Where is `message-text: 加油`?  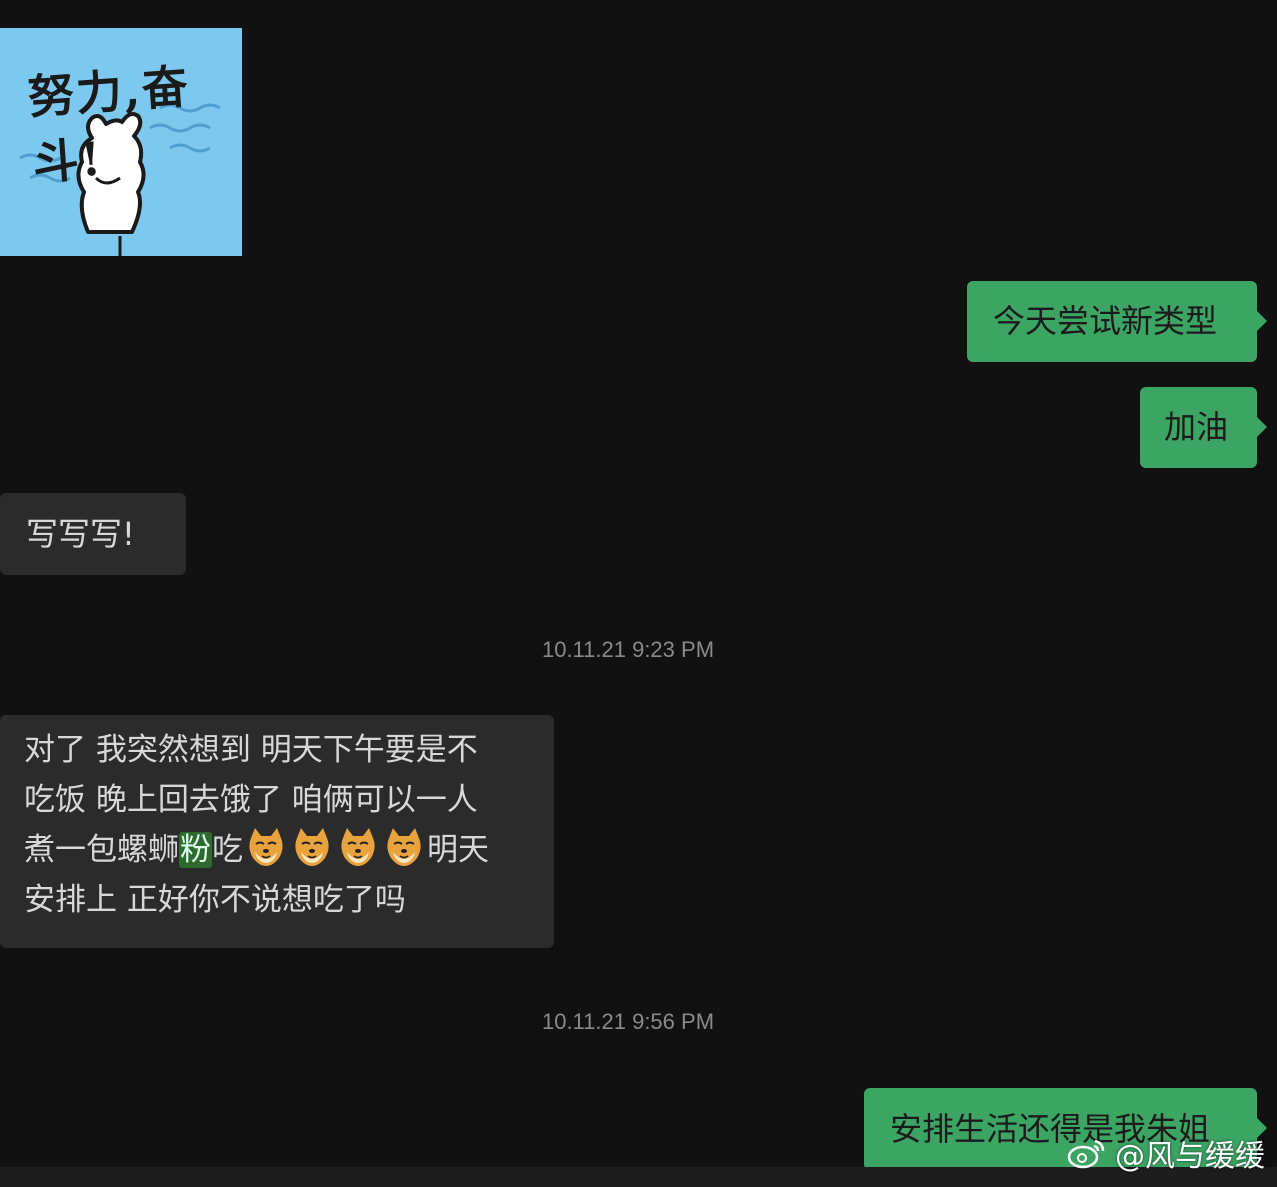
message-text: 加油 is located at coordinates (1196, 427).